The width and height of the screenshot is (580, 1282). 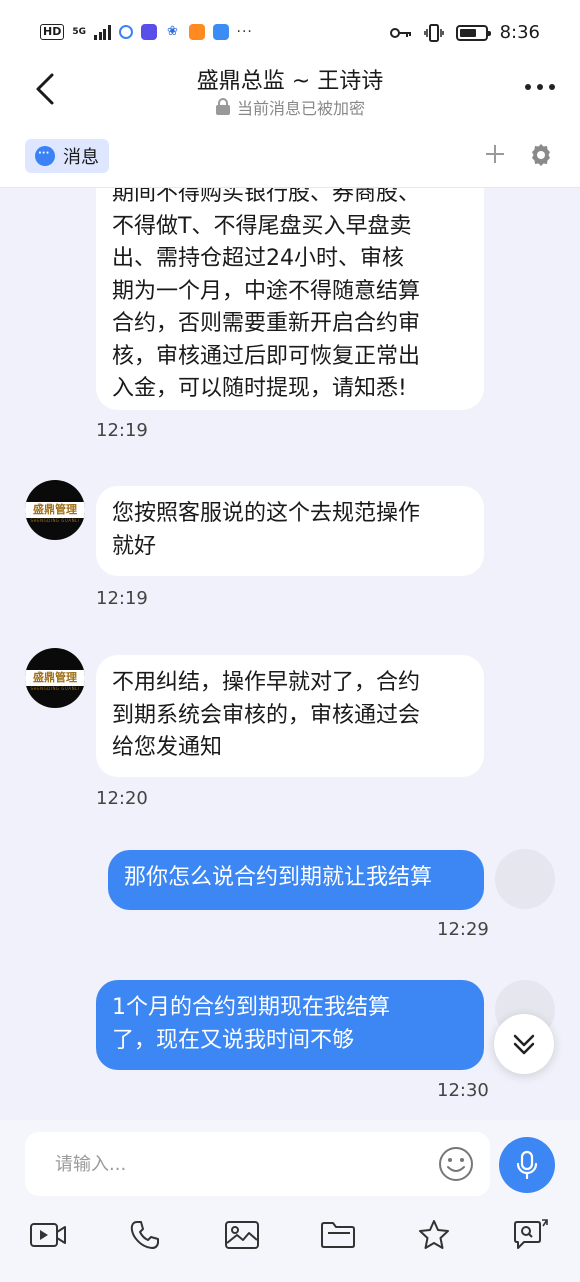 I want to click on file-button, so click(x=338, y=1235).